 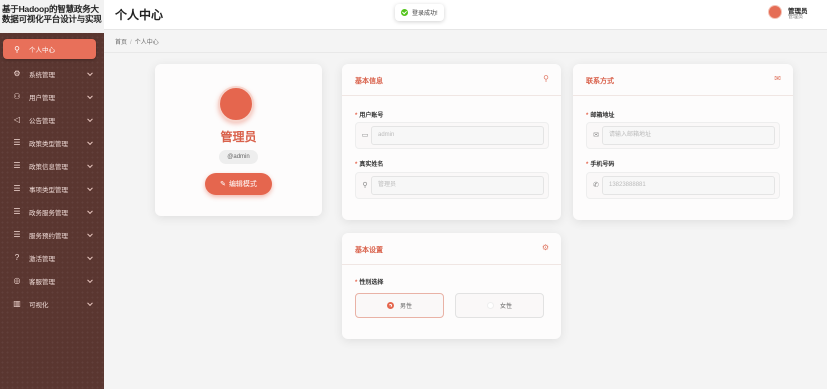 I want to click on card-title: 基本信息, so click(x=369, y=81).